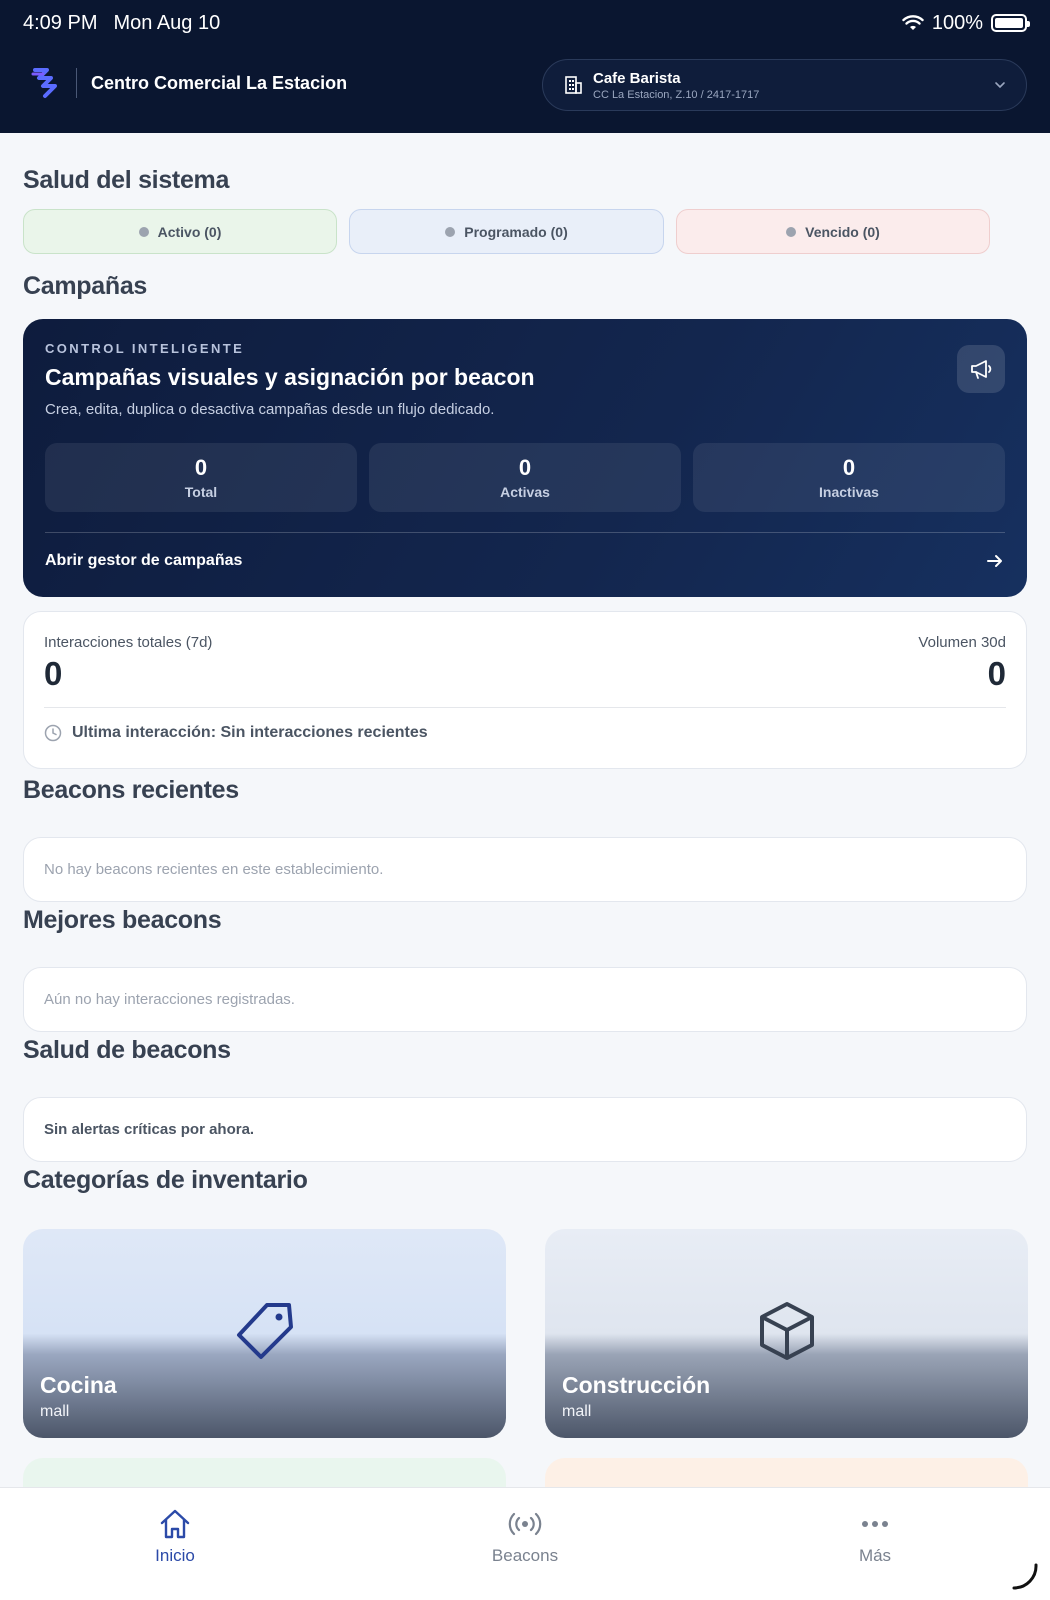 This screenshot has width=1050, height=1600. I want to click on status-date: Mon Aug 10, so click(167, 22).